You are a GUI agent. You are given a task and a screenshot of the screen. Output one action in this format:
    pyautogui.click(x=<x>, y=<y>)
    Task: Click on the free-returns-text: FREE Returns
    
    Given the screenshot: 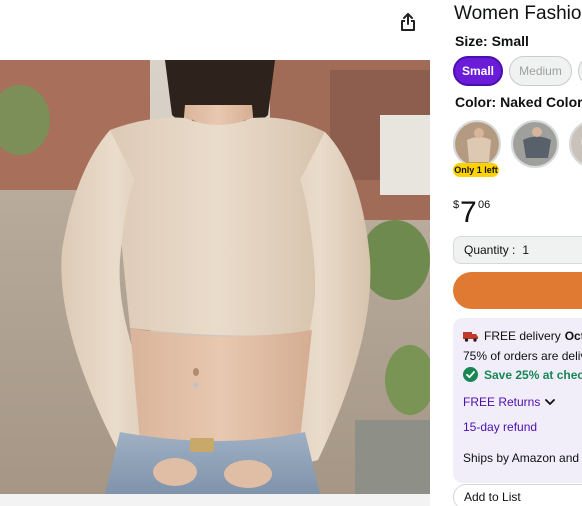 What is the action you would take?
    pyautogui.click(x=502, y=402)
    